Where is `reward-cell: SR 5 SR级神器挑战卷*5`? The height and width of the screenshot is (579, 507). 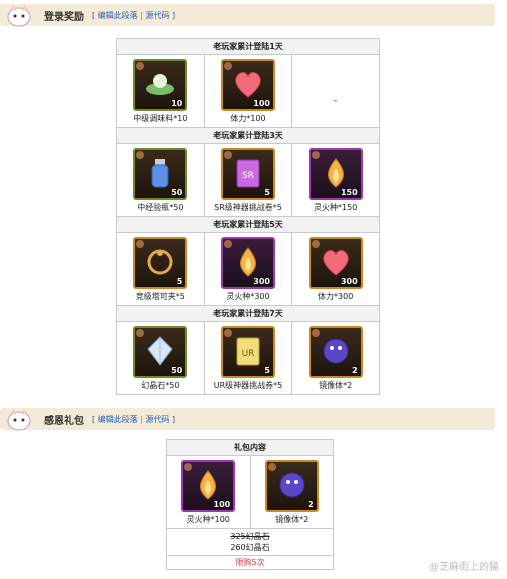
reward-cell: SR 5 SR级神器挑战卷*5 is located at coordinates (248, 180).